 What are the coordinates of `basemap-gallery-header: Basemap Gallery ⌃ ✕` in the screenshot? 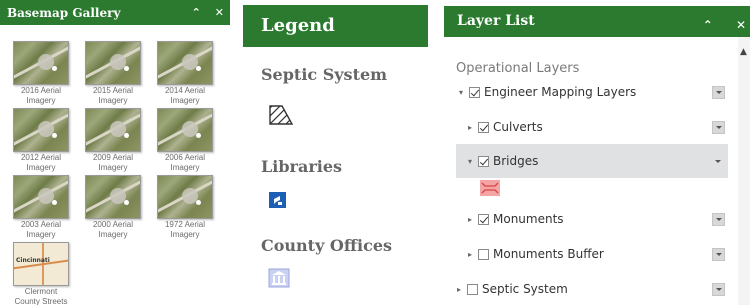 It's located at (115, 12).